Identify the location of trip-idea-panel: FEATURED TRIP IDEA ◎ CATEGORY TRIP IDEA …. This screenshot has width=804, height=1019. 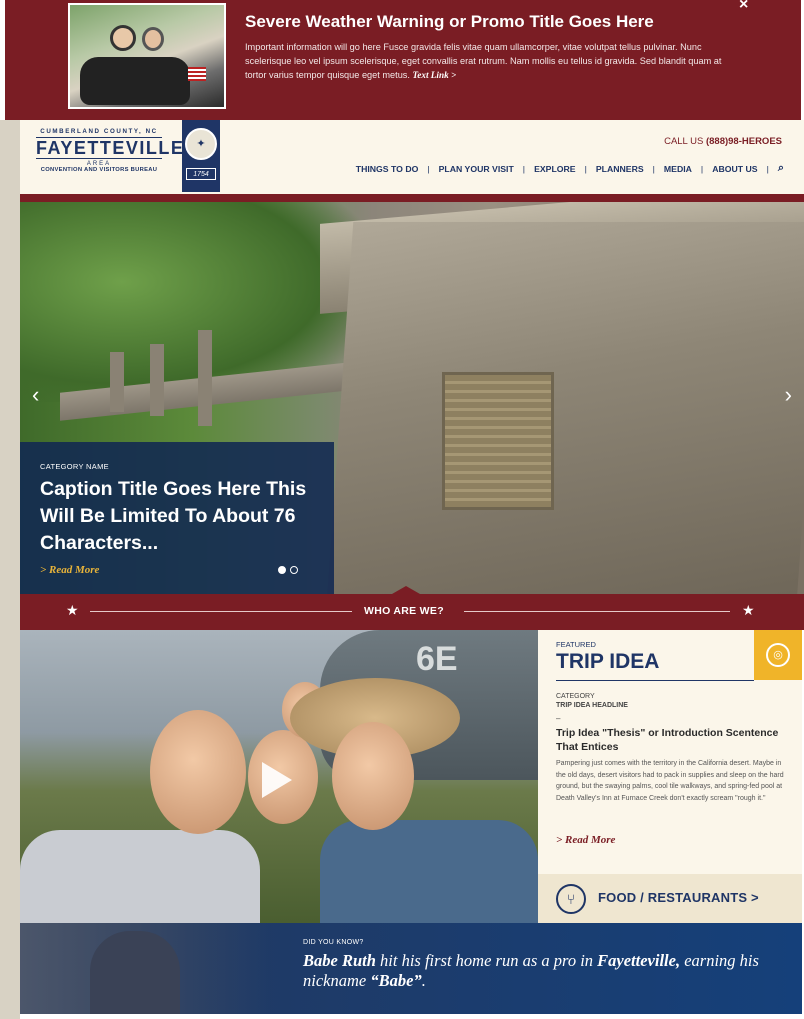
(670, 752).